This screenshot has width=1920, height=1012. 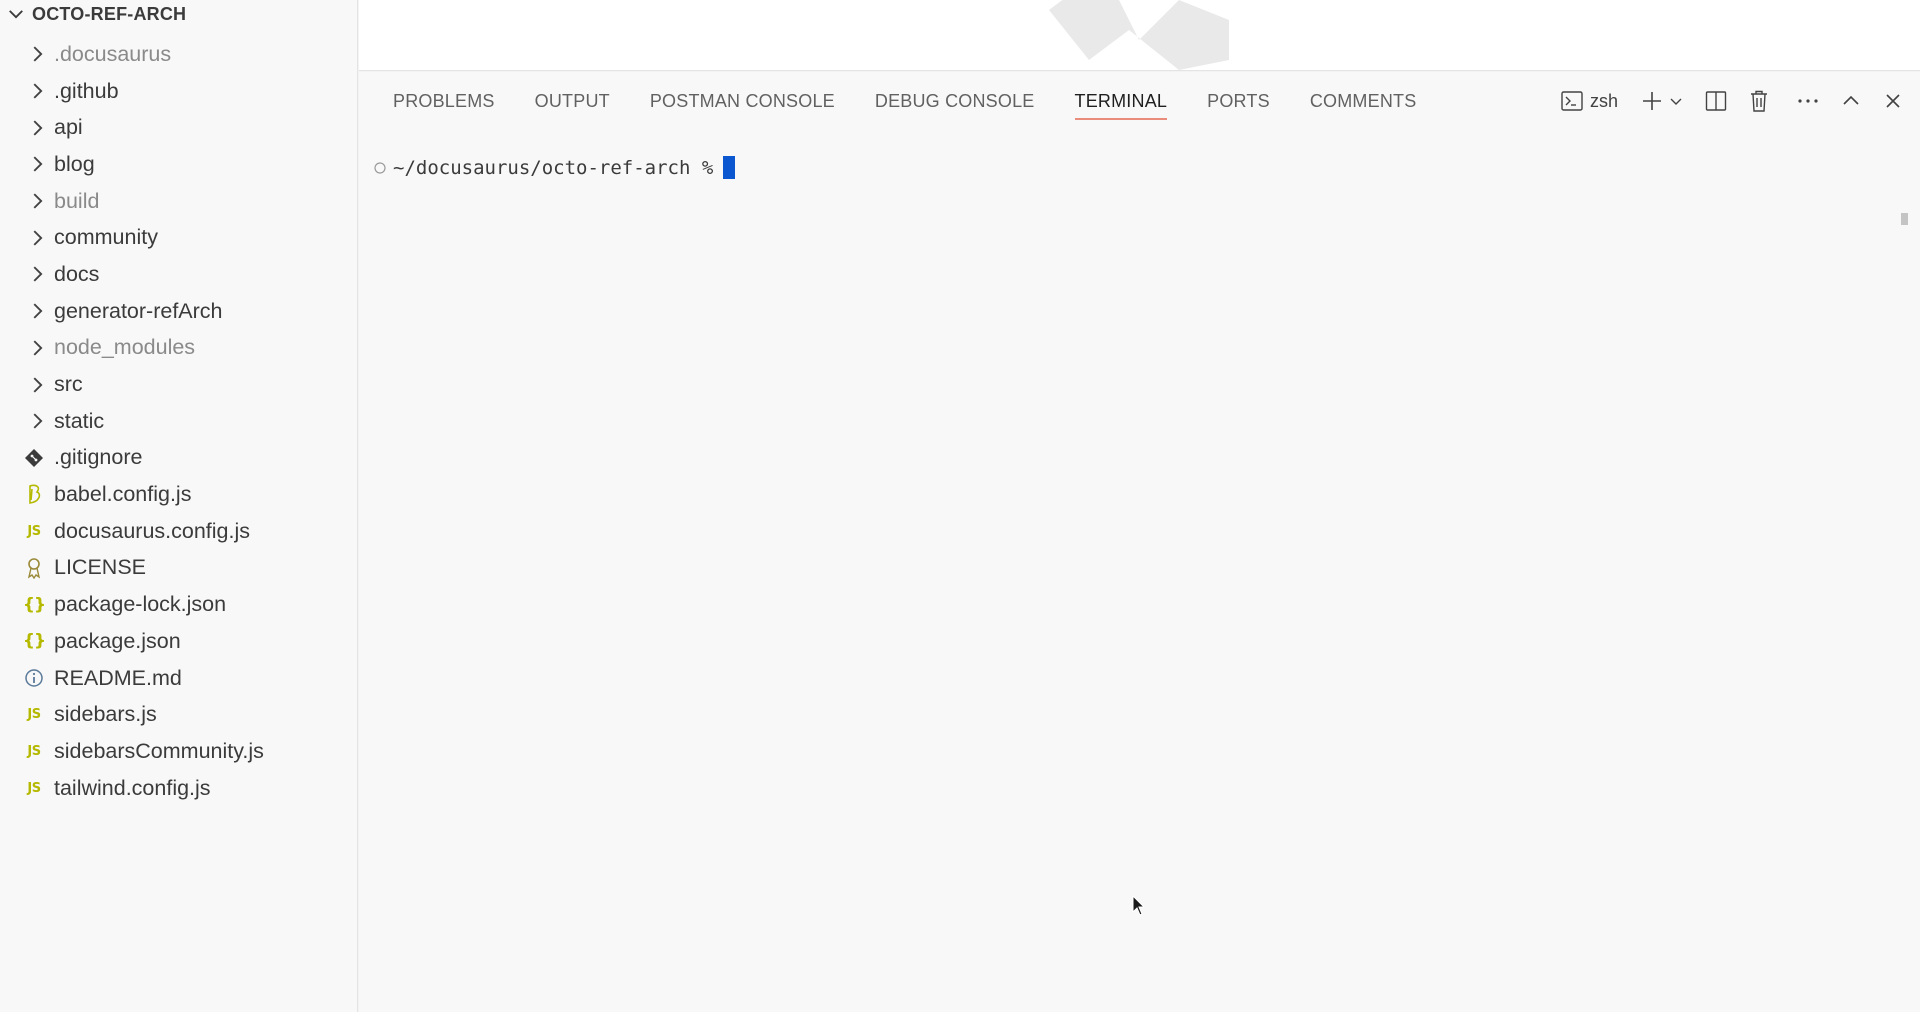 What do you see at coordinates (74, 163) in the screenshot?
I see `tree-item-label: blog` at bounding box center [74, 163].